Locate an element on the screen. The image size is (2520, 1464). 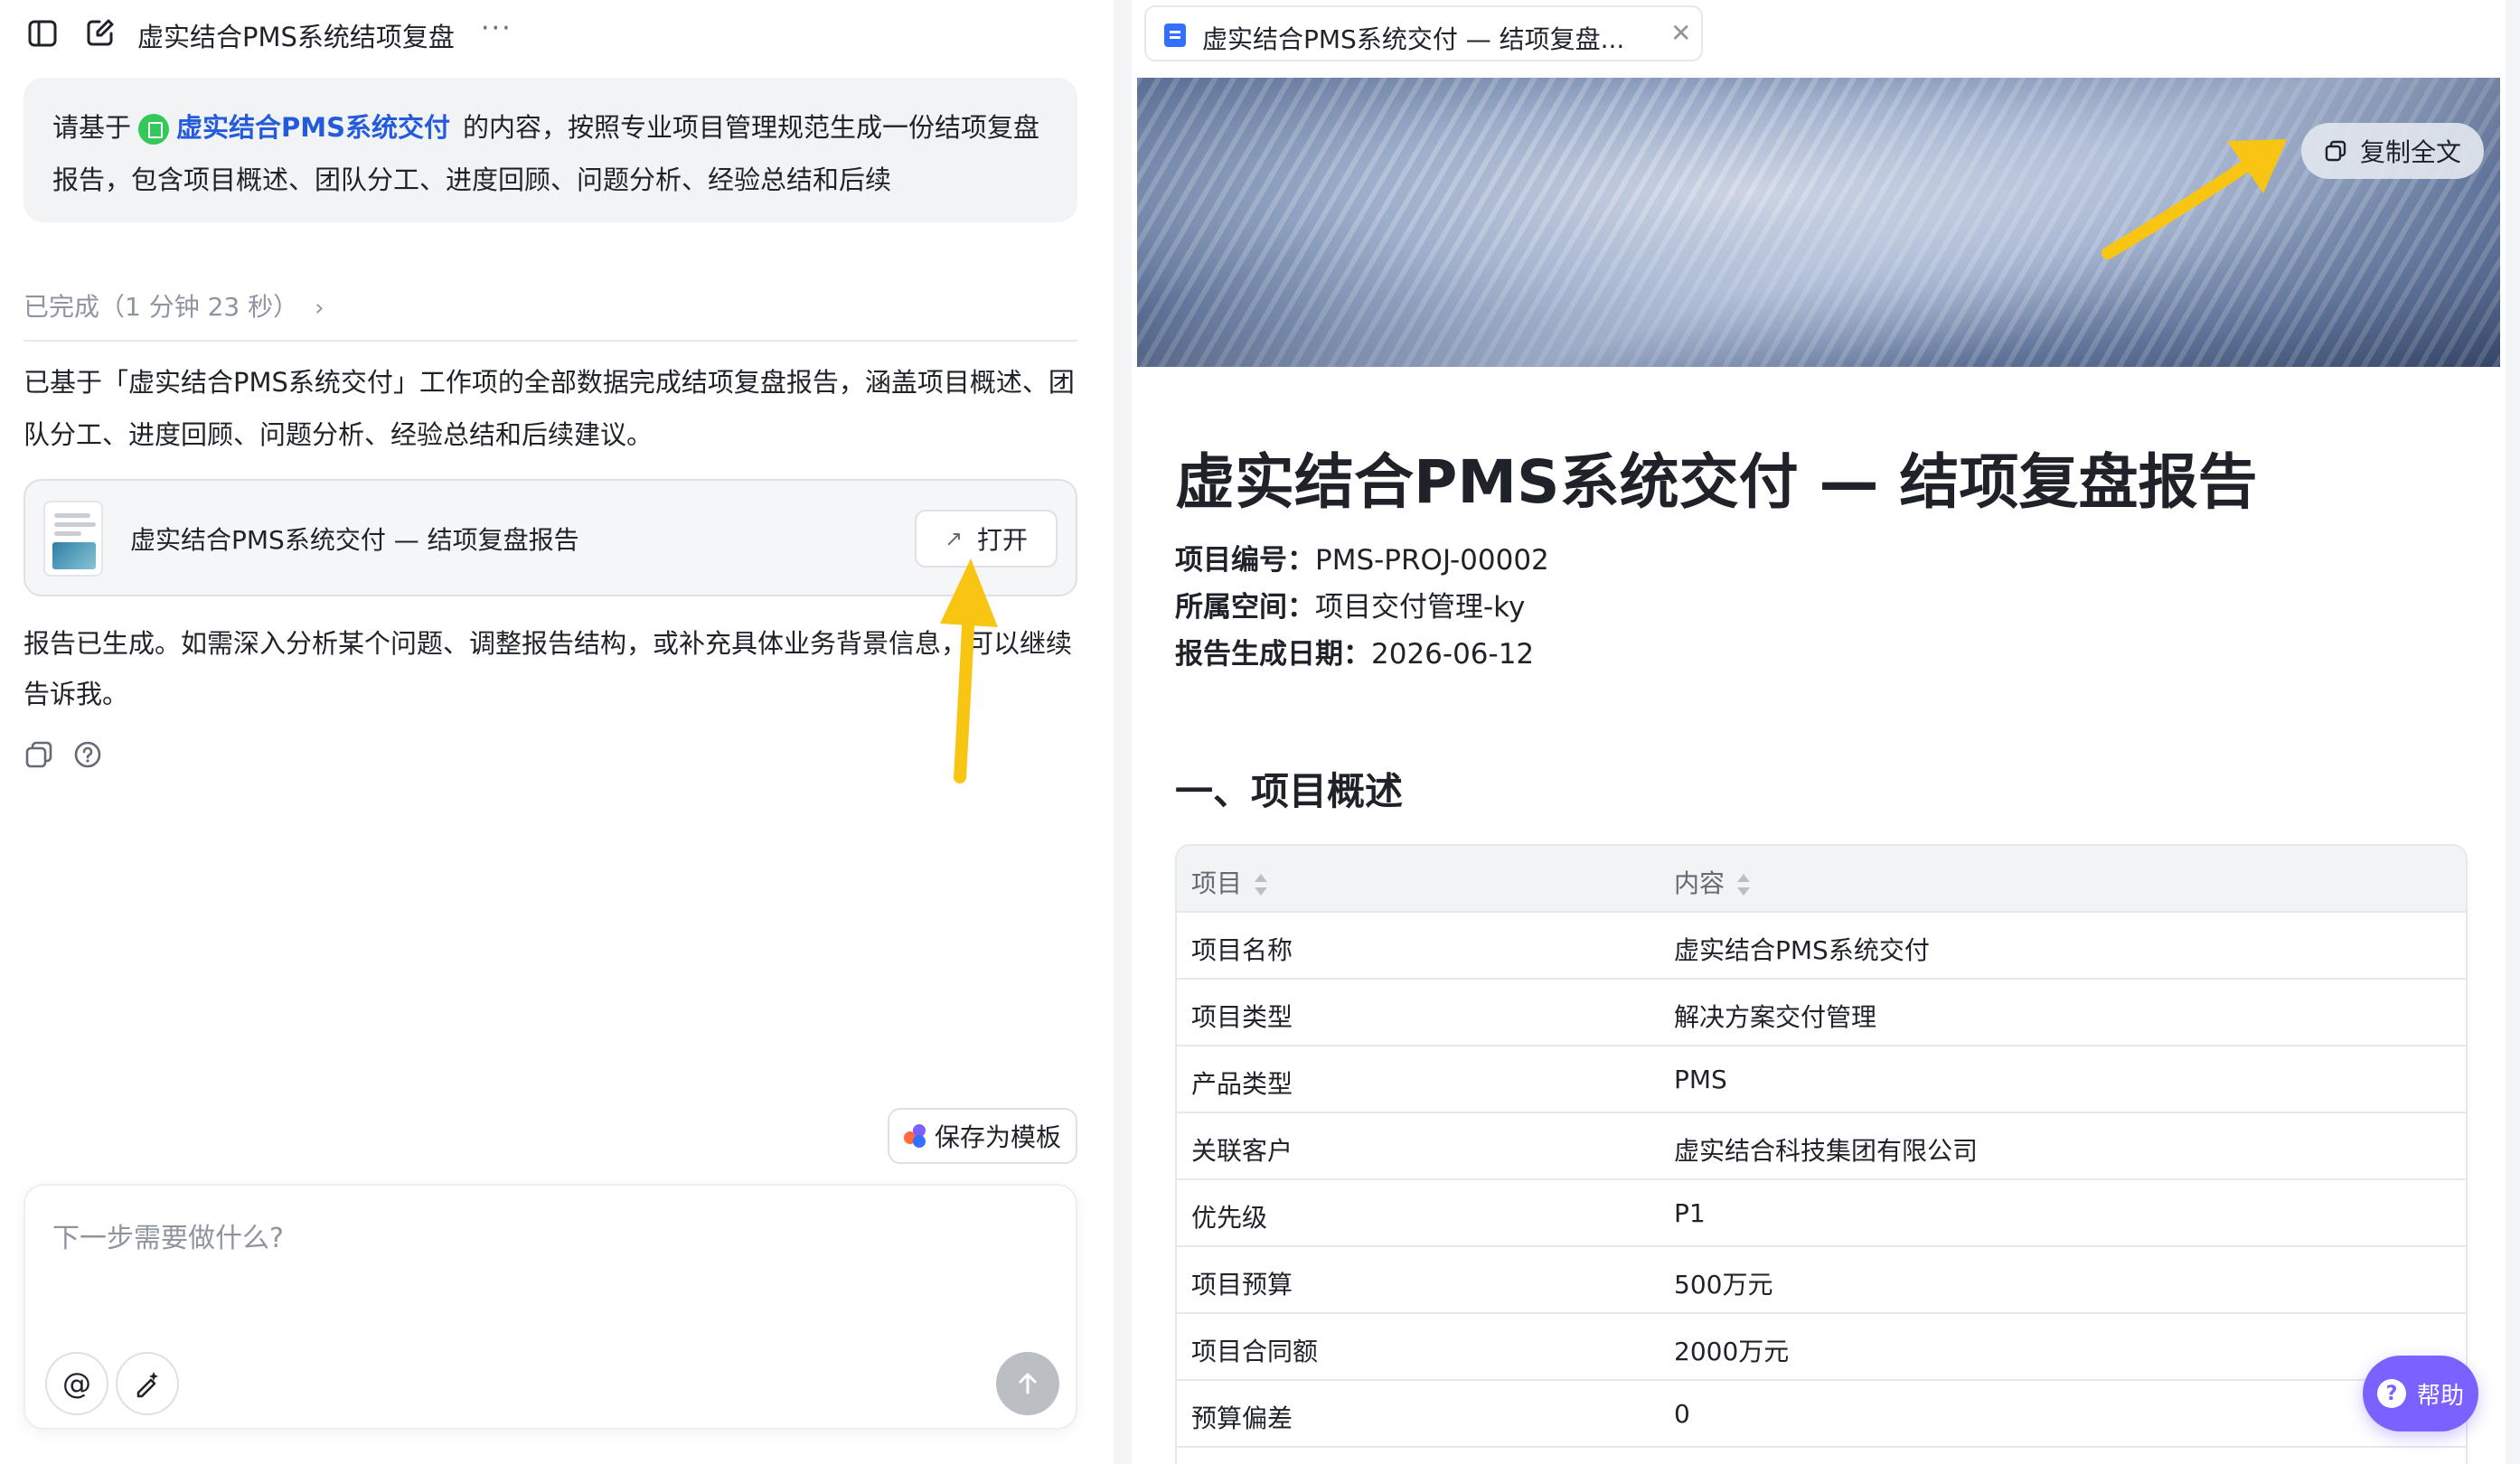
magic-pen-icon is located at coordinates (147, 1385).